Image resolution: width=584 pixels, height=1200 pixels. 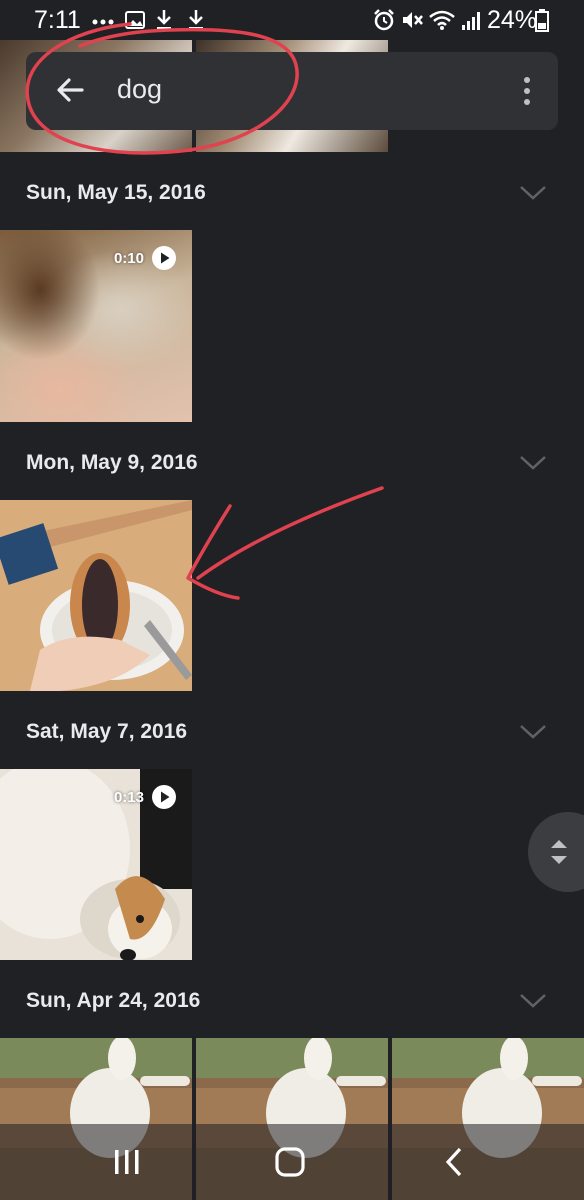 I want to click on date-header: Sat, May 7, 2016, so click(x=107, y=731).